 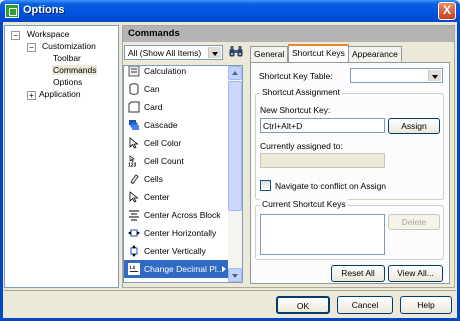 What do you see at coordinates (396, 75) in the screenshot?
I see `shortcut-key-table-dropdown` at bounding box center [396, 75].